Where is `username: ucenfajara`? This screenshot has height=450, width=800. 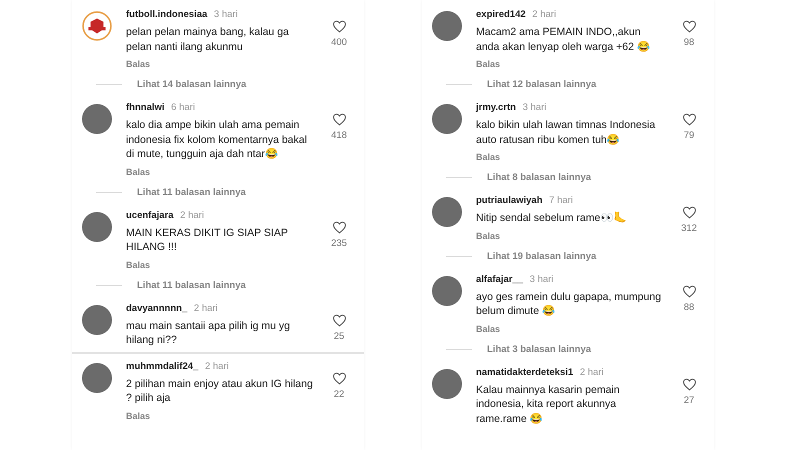
username: ucenfajara is located at coordinates (150, 215).